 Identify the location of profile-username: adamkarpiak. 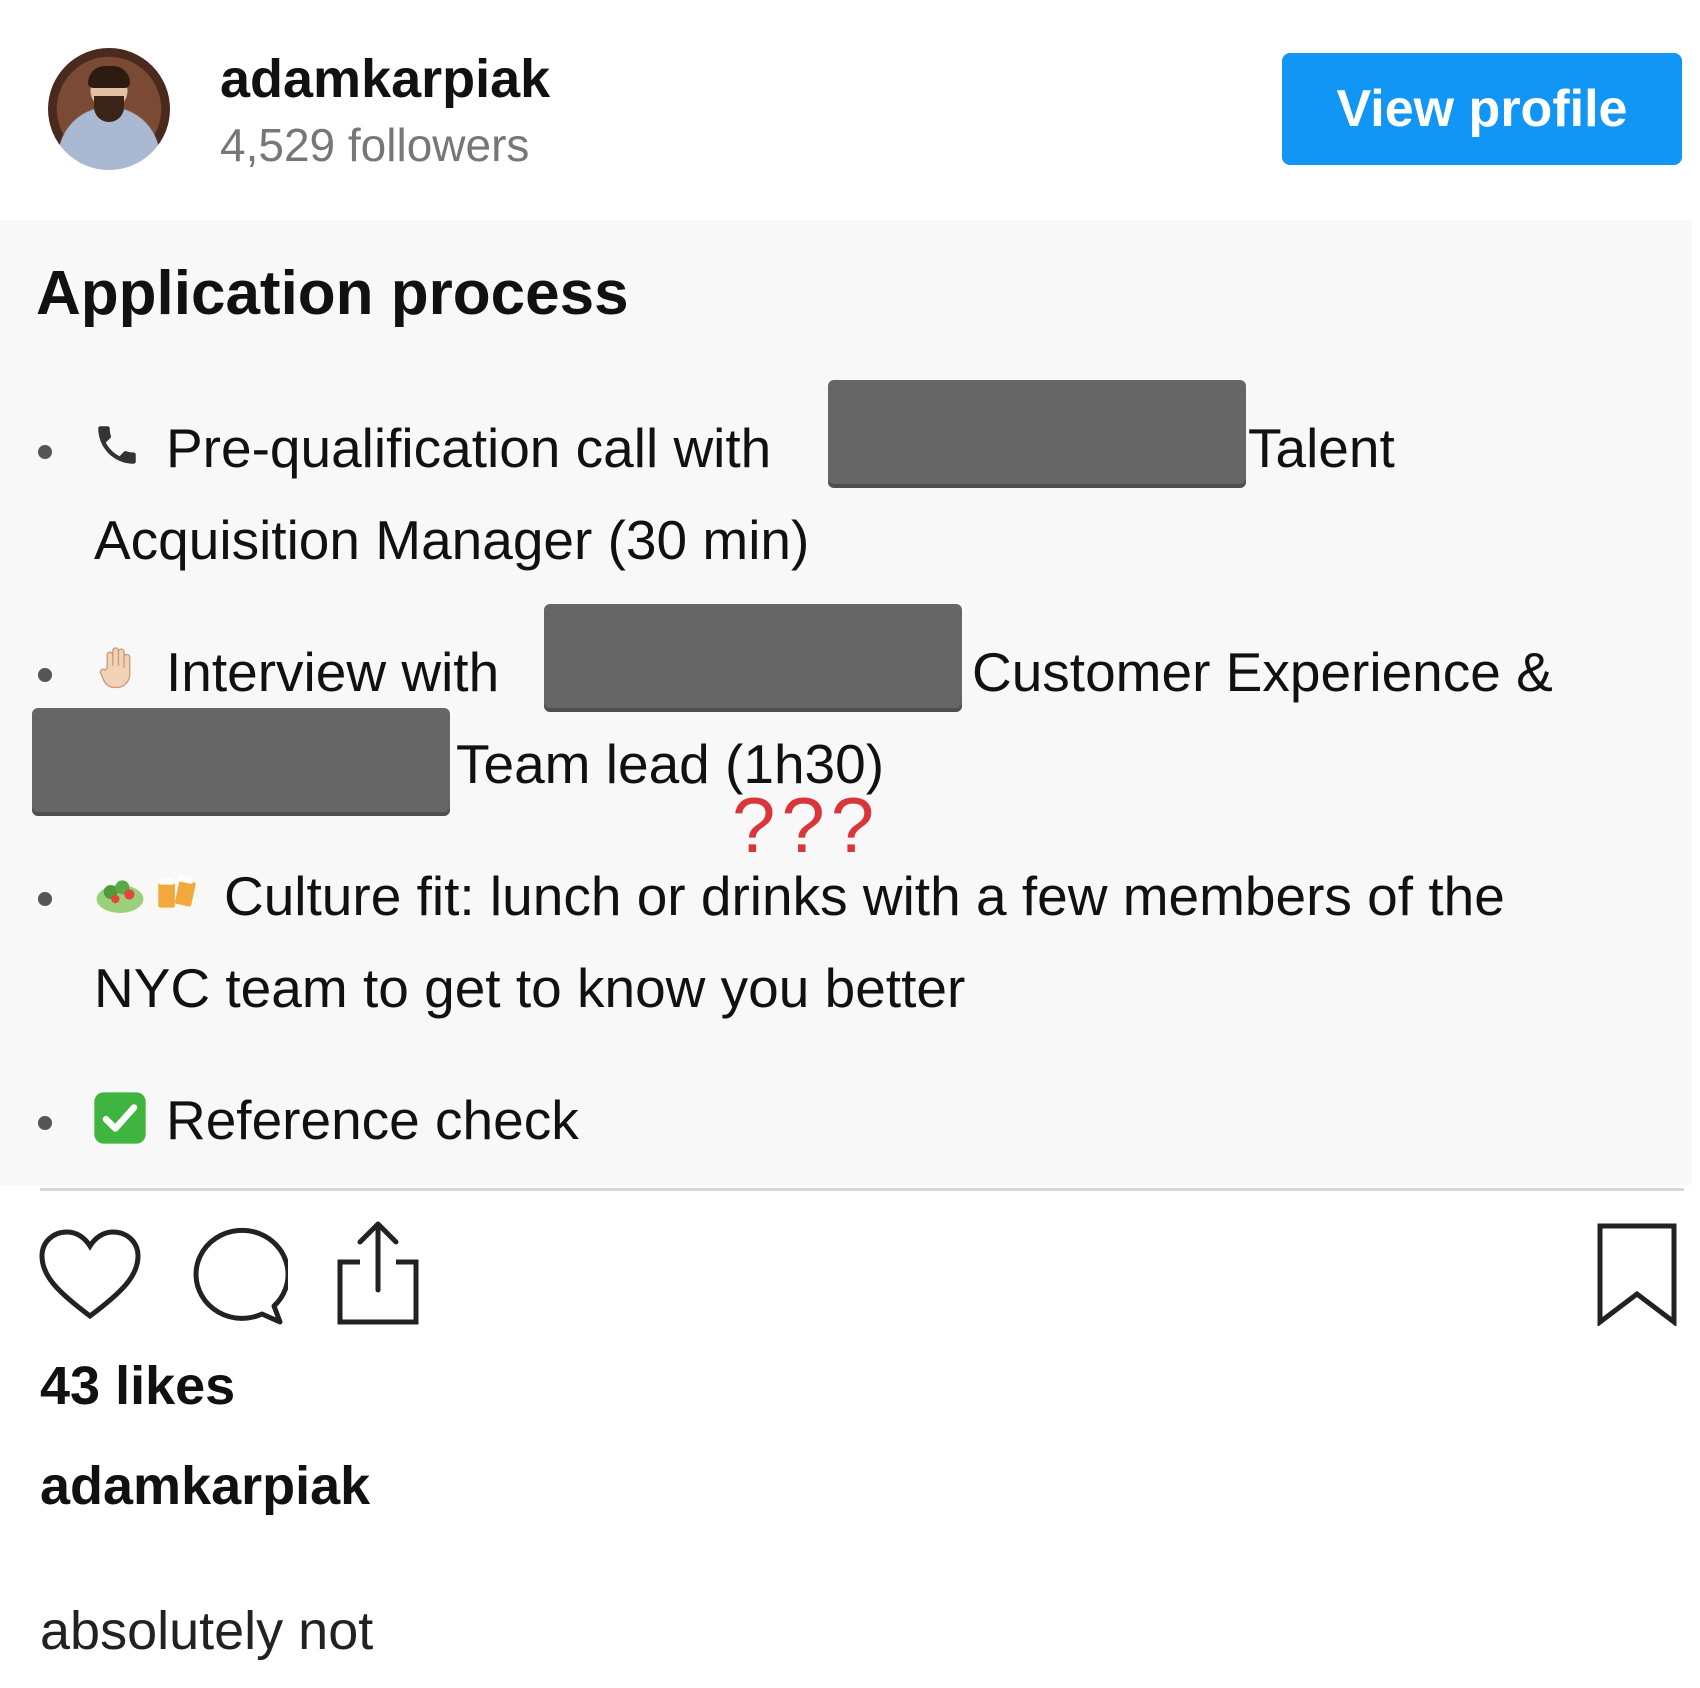
(385, 79).